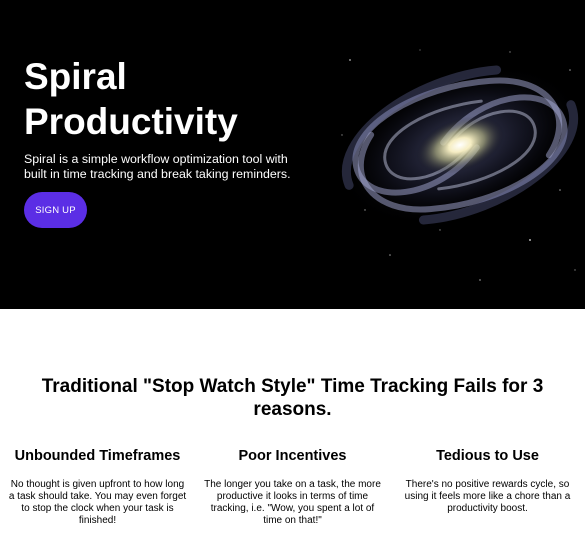 This screenshot has height=558, width=585. I want to click on sign-up-button: SIGN UP, so click(55, 210).